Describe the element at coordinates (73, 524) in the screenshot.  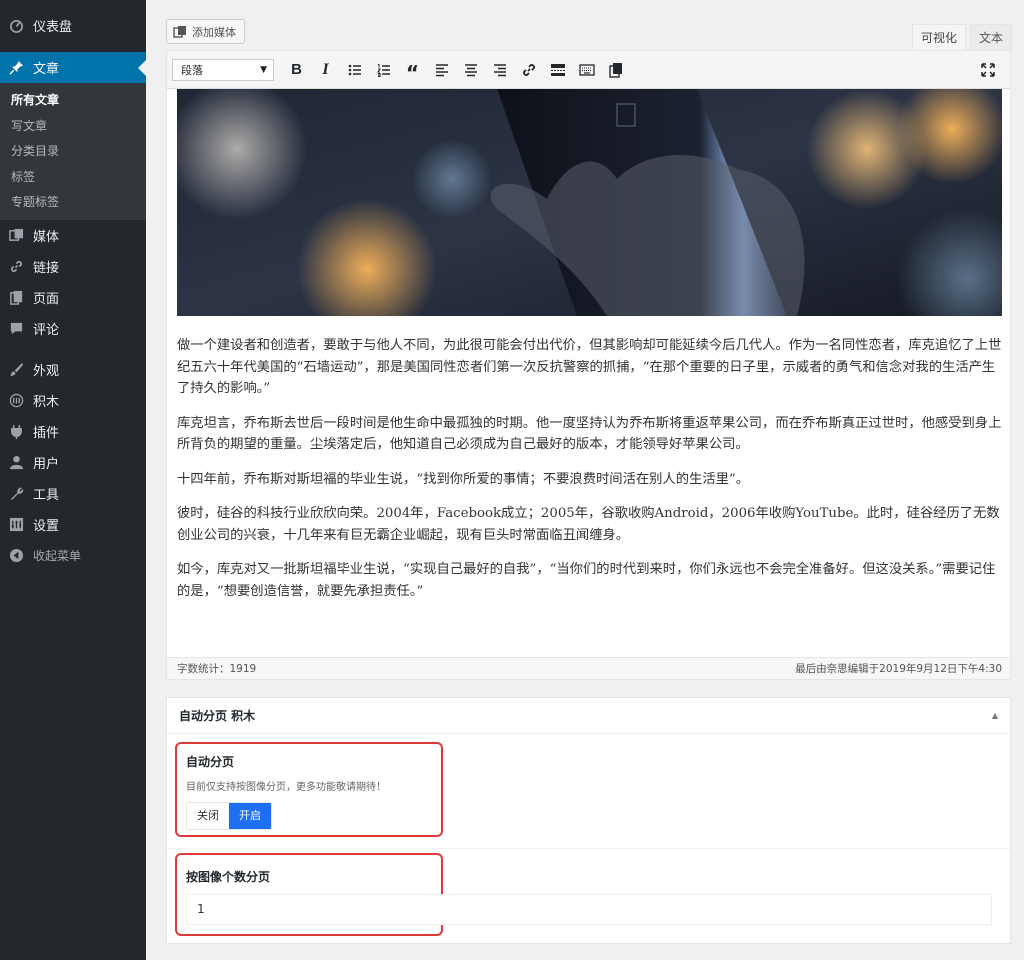
I see `menu-settings: 设置` at that location.